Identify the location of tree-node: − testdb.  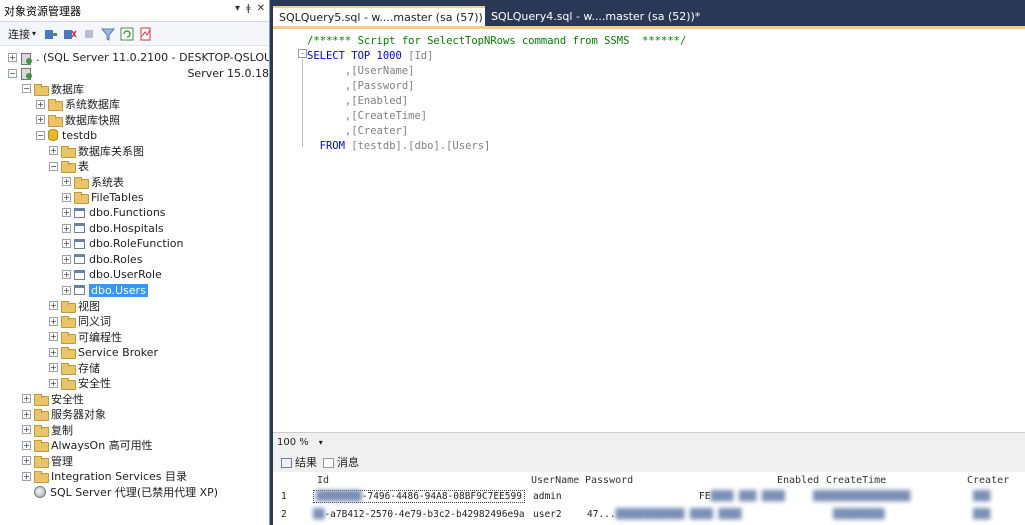
(66, 135).